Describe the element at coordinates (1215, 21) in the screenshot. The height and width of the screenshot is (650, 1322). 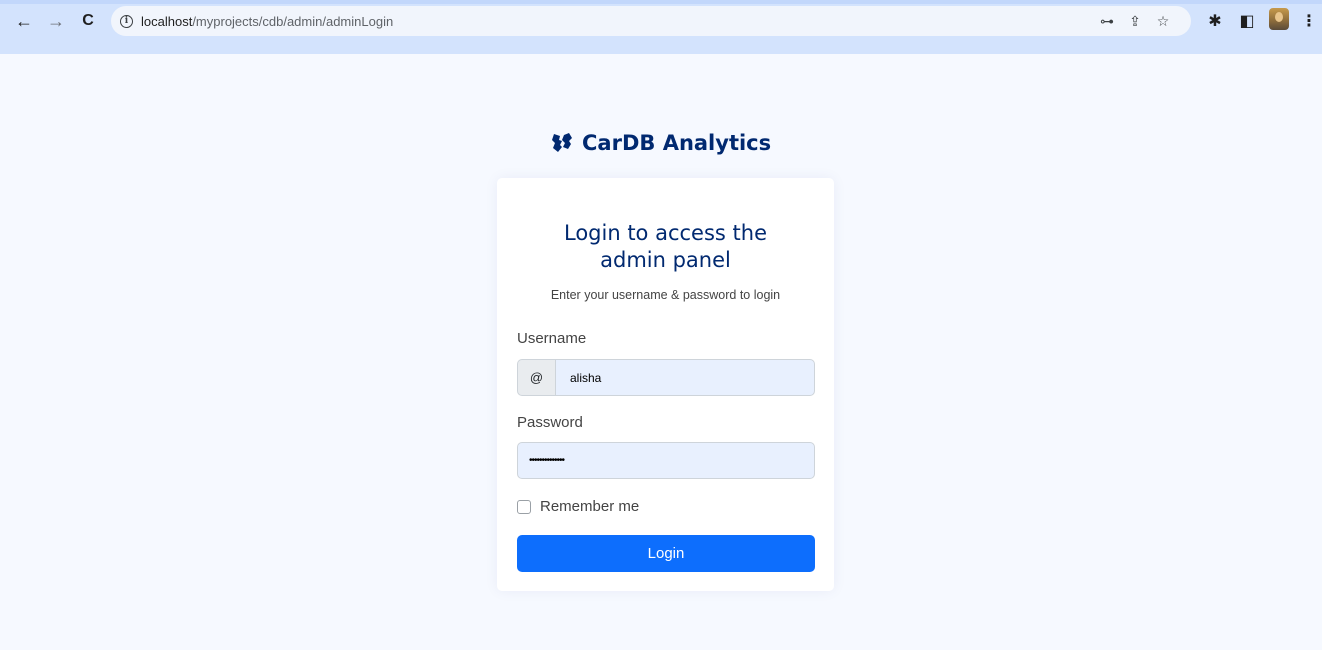
I see `extensions-puzzle-icon: ✱` at that location.